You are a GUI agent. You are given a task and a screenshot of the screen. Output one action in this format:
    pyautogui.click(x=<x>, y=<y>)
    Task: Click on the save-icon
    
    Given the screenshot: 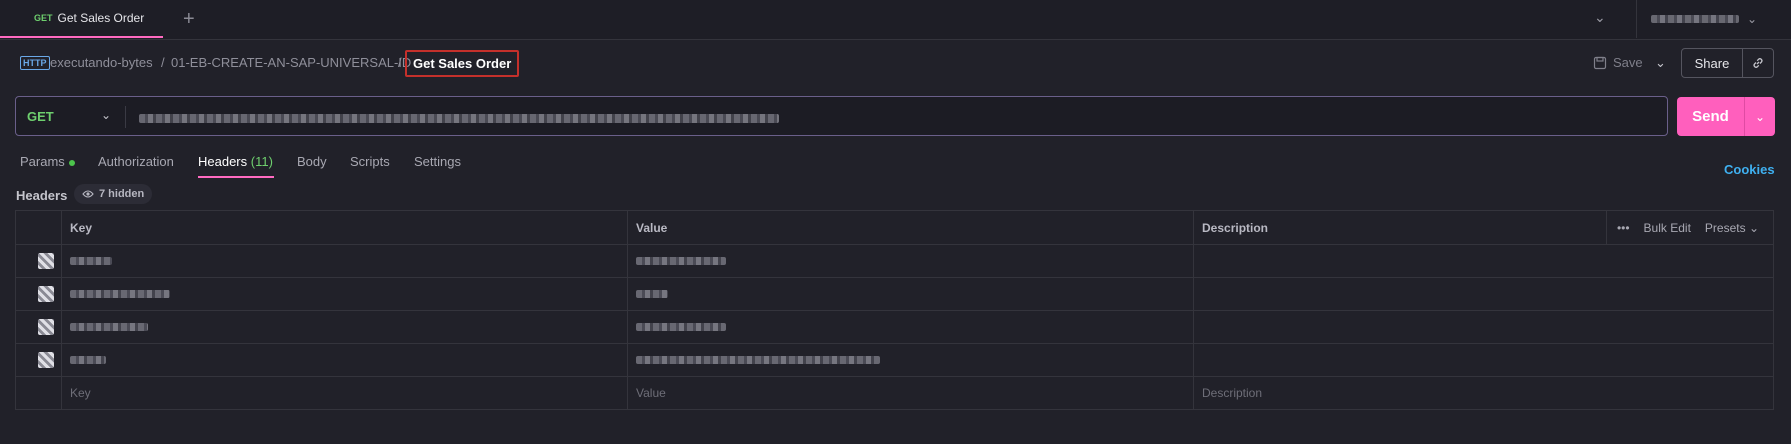 What is the action you would take?
    pyautogui.click(x=1600, y=62)
    